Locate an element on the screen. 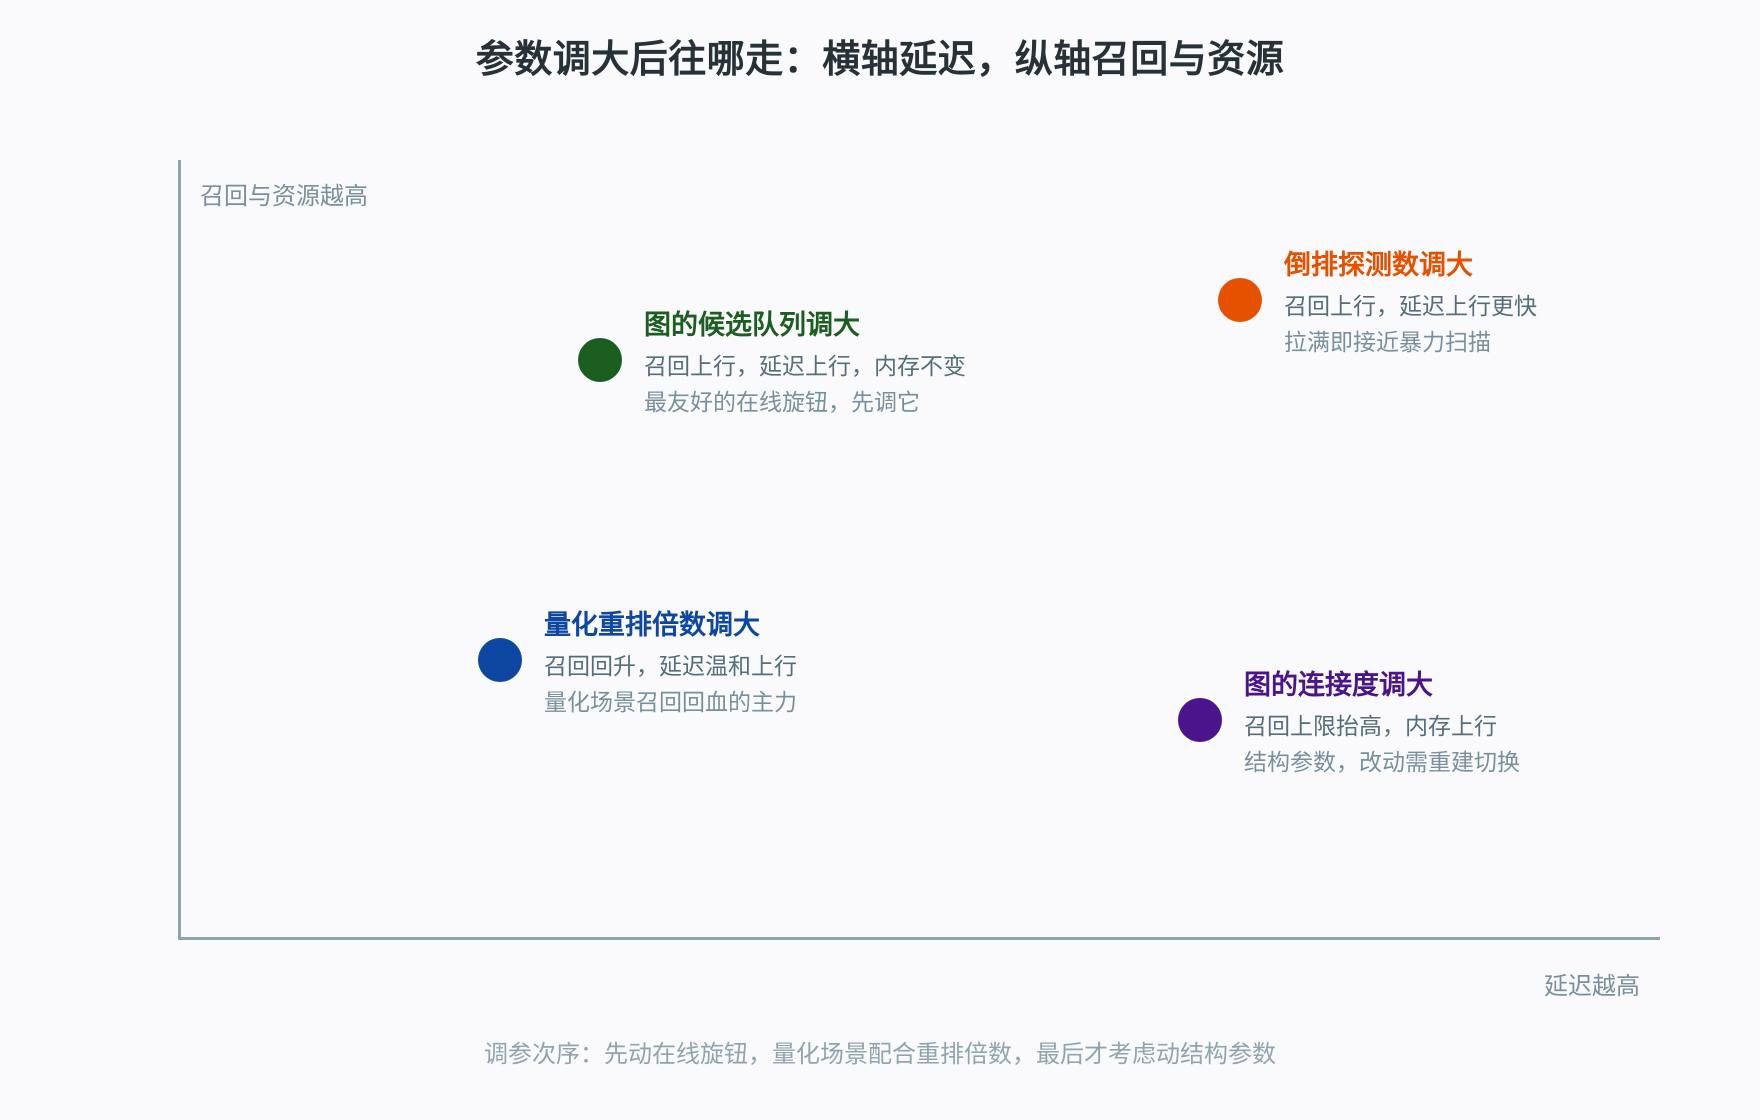 This screenshot has width=1760, height=1120. footer-note: 调参次序：先动在线旋钮，量化场景配合重排倍数，最后才考虑动结构参数 is located at coordinates (880, 1054).